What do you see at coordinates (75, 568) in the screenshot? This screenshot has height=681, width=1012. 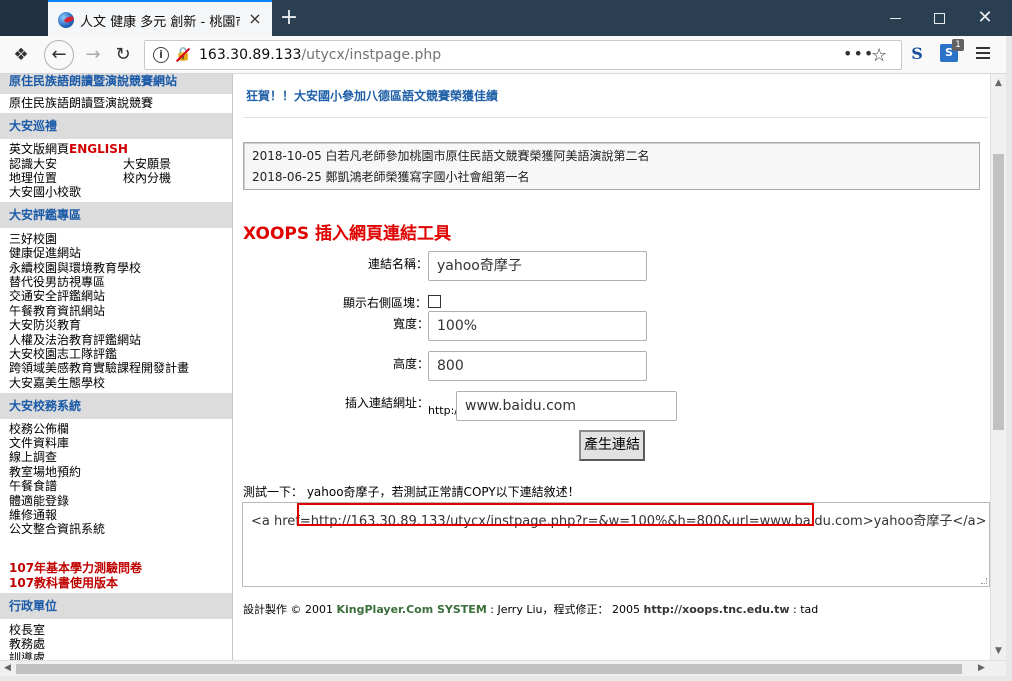 I see `sidebar-link-survey: 107年基本學力測驗問卷` at bounding box center [75, 568].